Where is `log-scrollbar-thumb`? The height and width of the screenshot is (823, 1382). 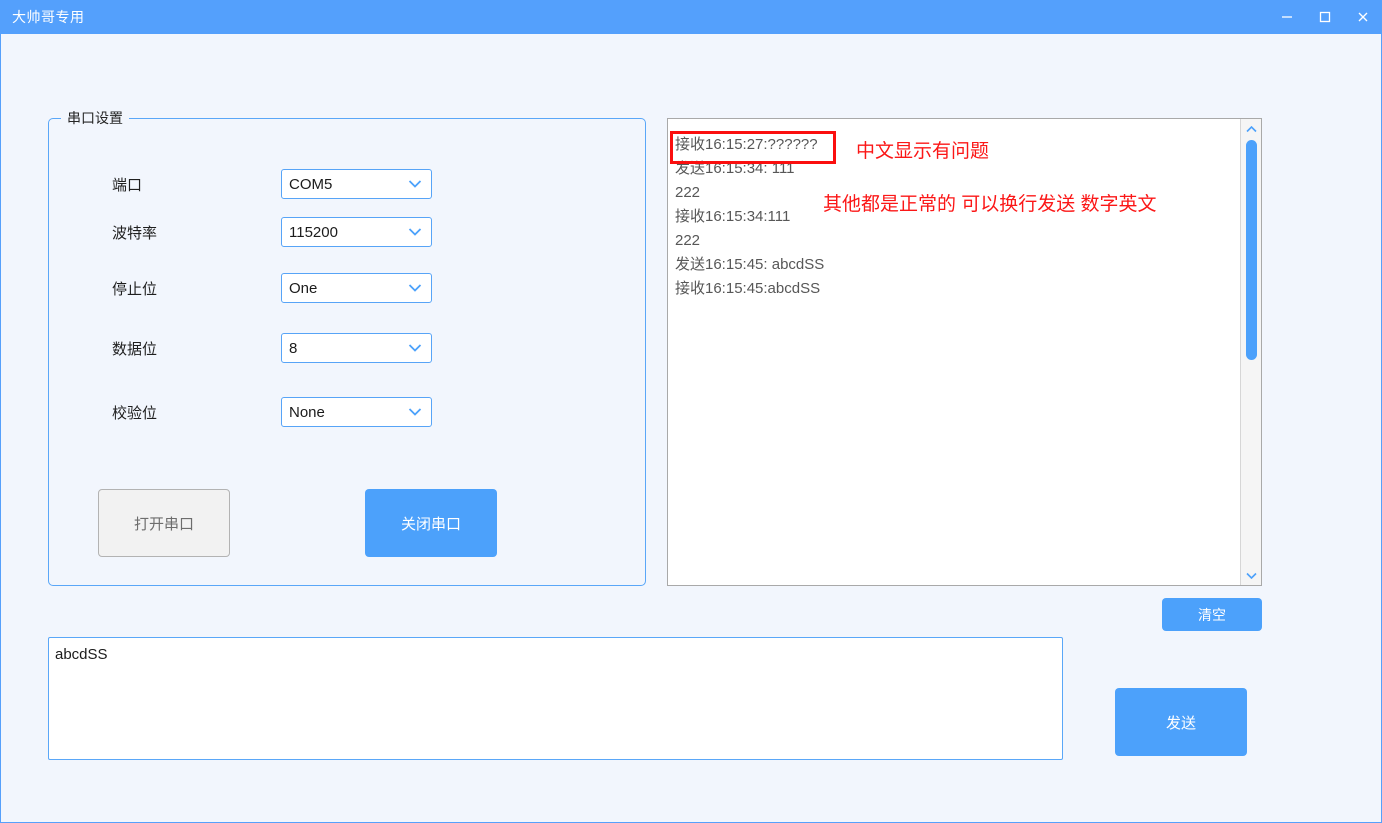 log-scrollbar-thumb is located at coordinates (1251, 250).